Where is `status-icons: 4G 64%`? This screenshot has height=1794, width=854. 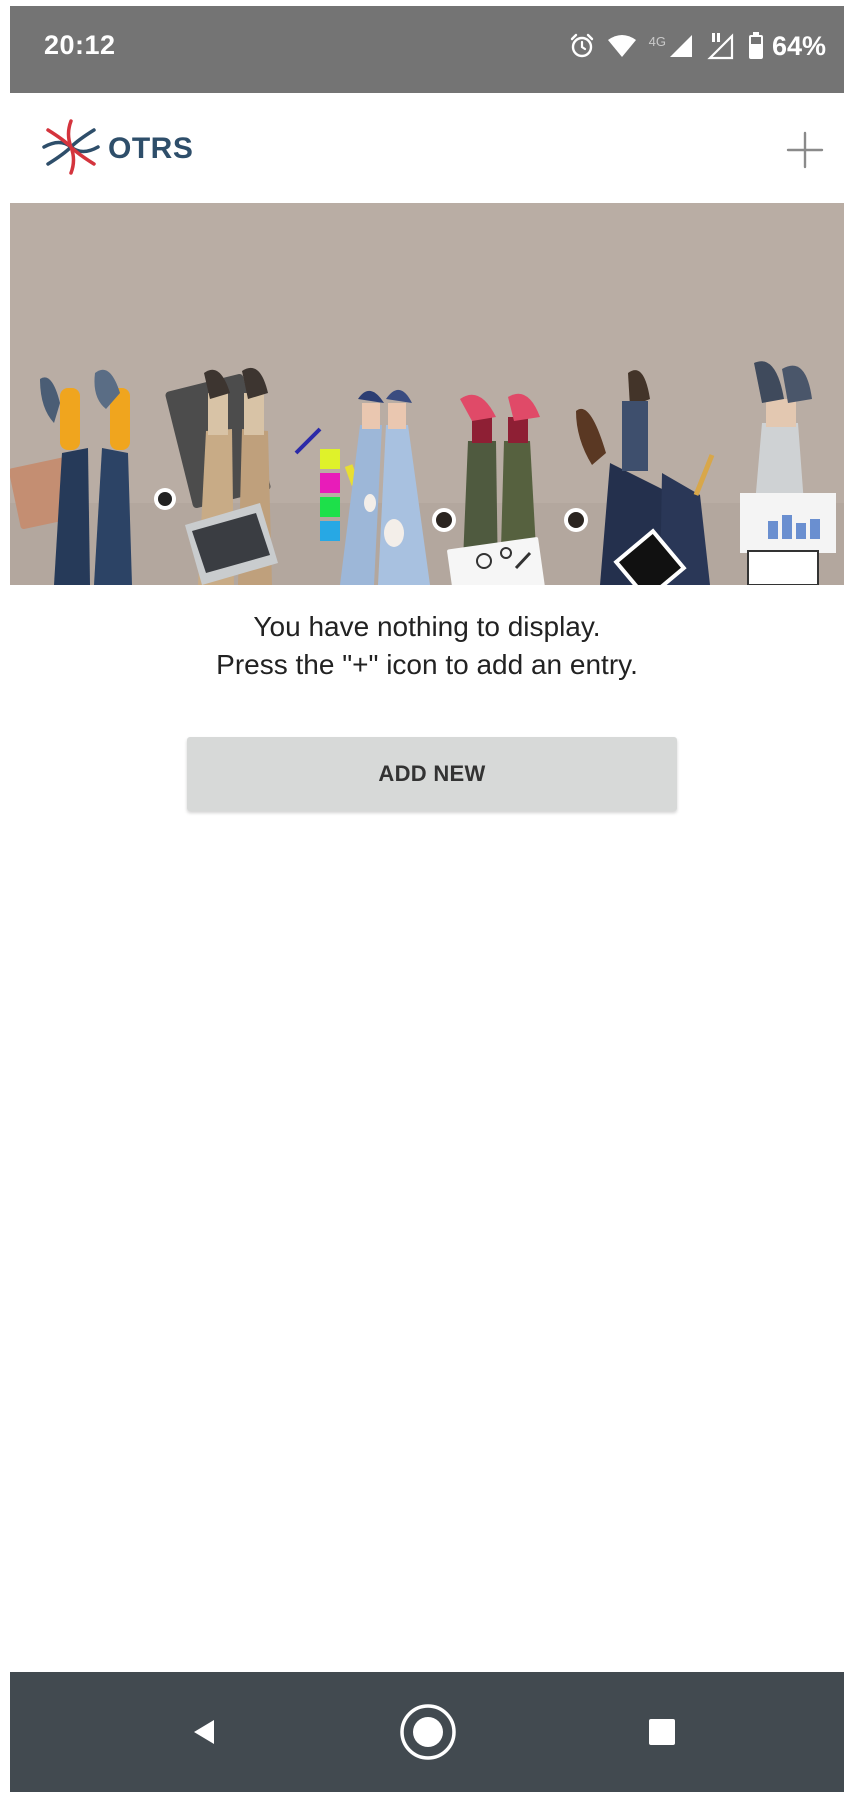 status-icons: 4G 64% is located at coordinates (697, 46).